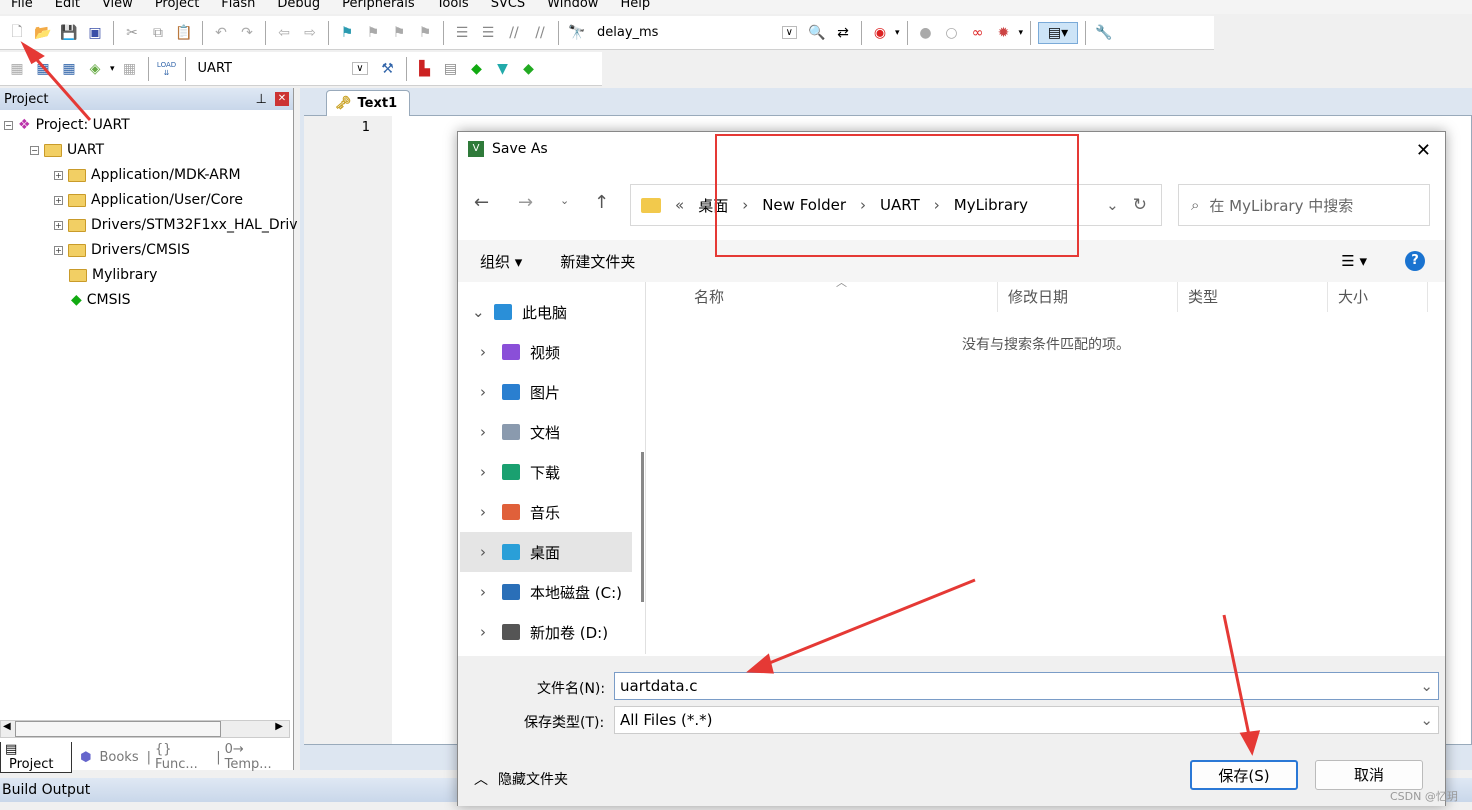 The height and width of the screenshot is (810, 1472). Describe the element at coordinates (261, 99) in the screenshot. I see `pin-icon: ⊥` at that location.